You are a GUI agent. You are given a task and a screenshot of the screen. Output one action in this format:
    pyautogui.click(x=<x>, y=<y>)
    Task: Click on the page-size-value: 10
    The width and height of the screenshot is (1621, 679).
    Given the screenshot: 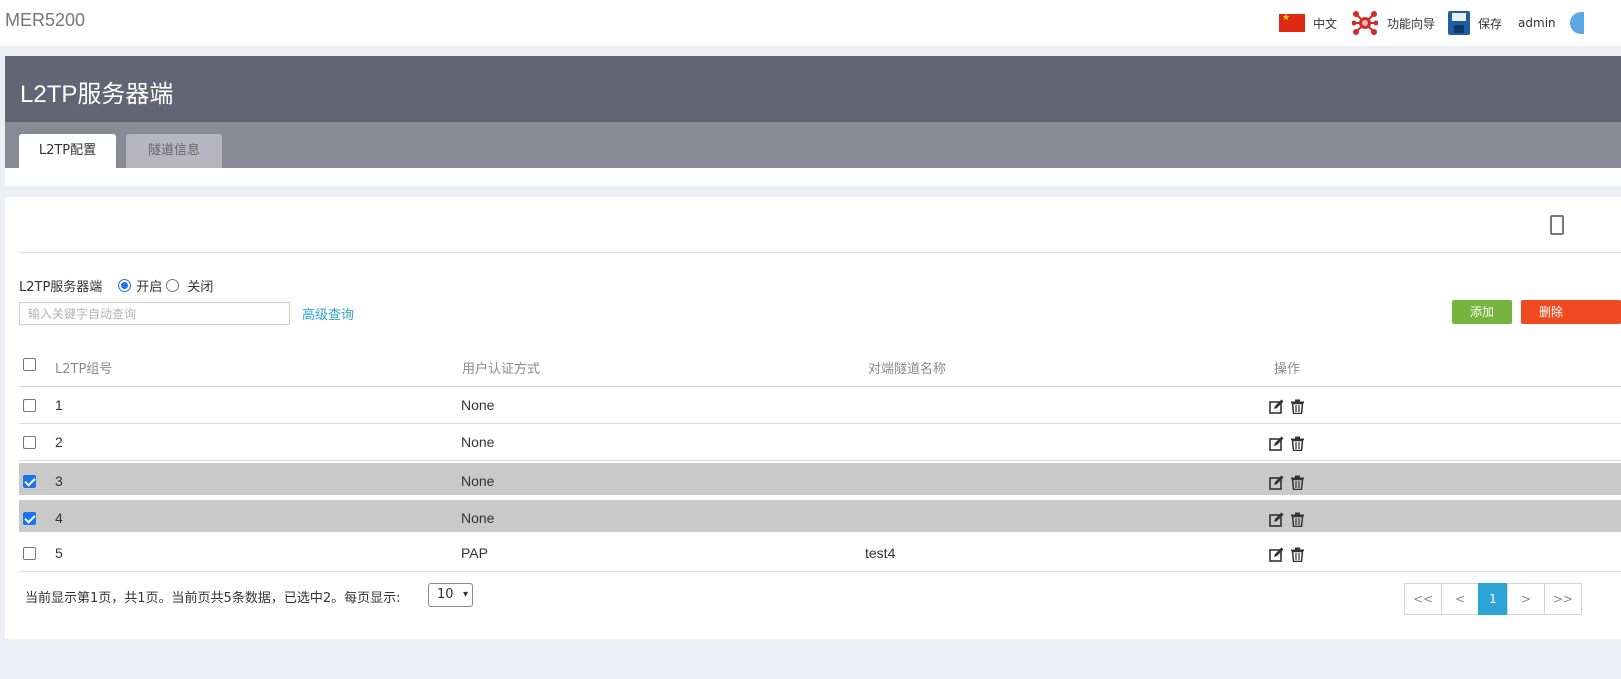 What is the action you would take?
    pyautogui.click(x=445, y=594)
    